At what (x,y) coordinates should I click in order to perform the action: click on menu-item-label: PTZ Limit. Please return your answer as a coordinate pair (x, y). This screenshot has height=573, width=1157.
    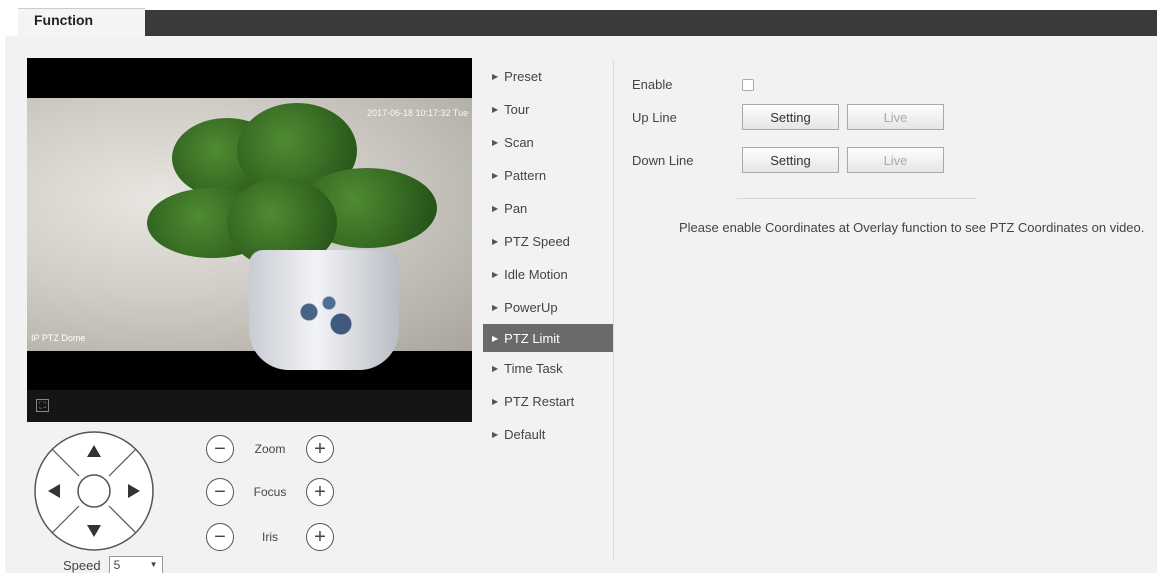
    Looking at the image, I should click on (532, 338).